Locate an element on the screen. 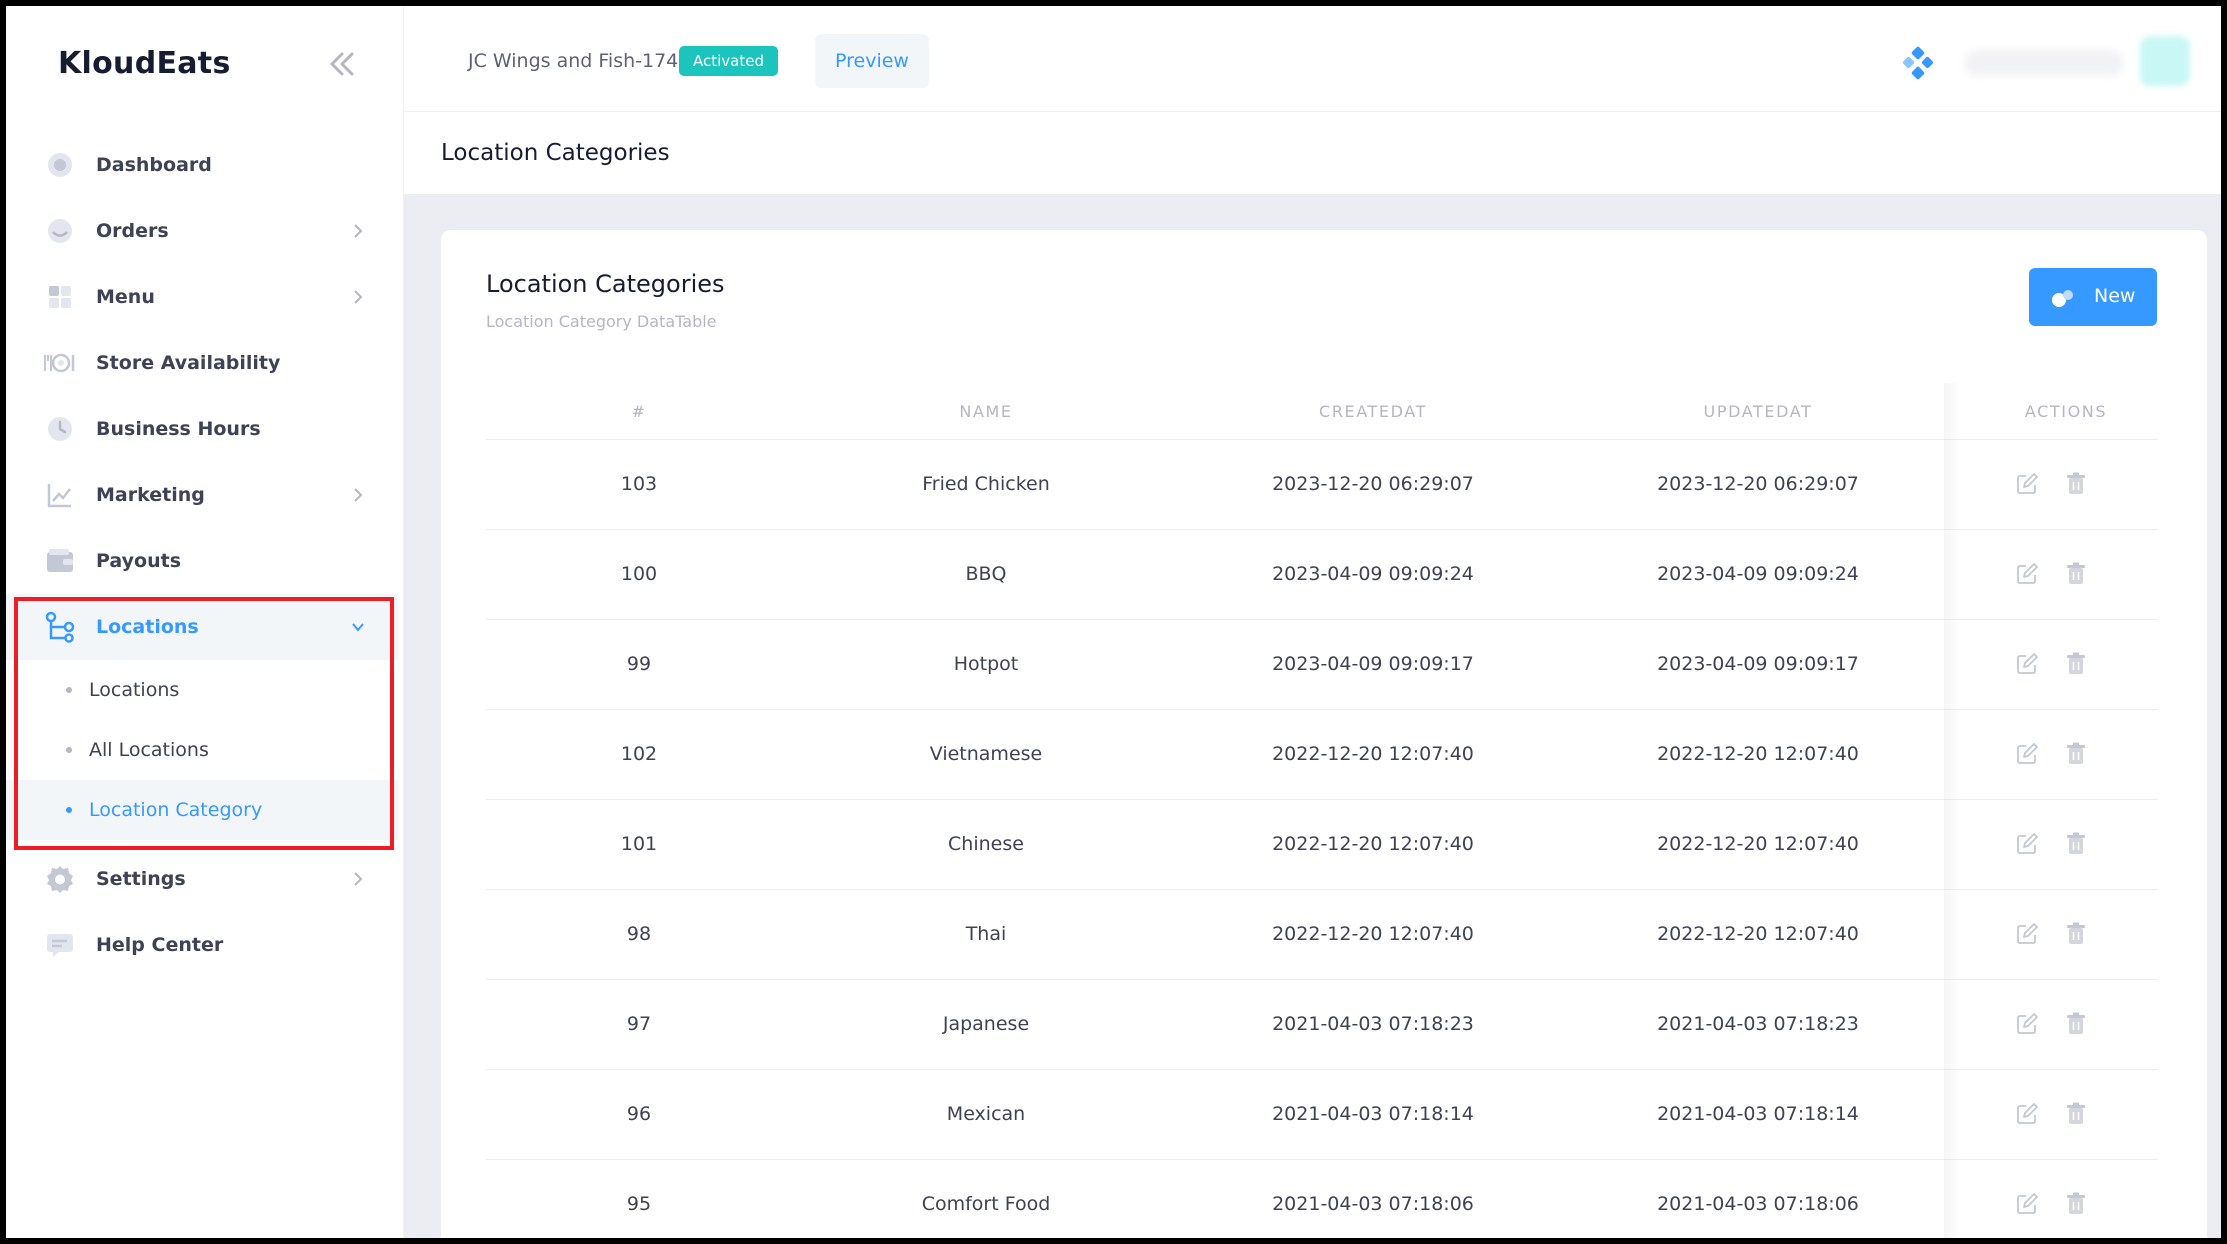 This screenshot has width=2227, height=1244. store-name: JC Wings and Fish-174 is located at coordinates (573, 61).